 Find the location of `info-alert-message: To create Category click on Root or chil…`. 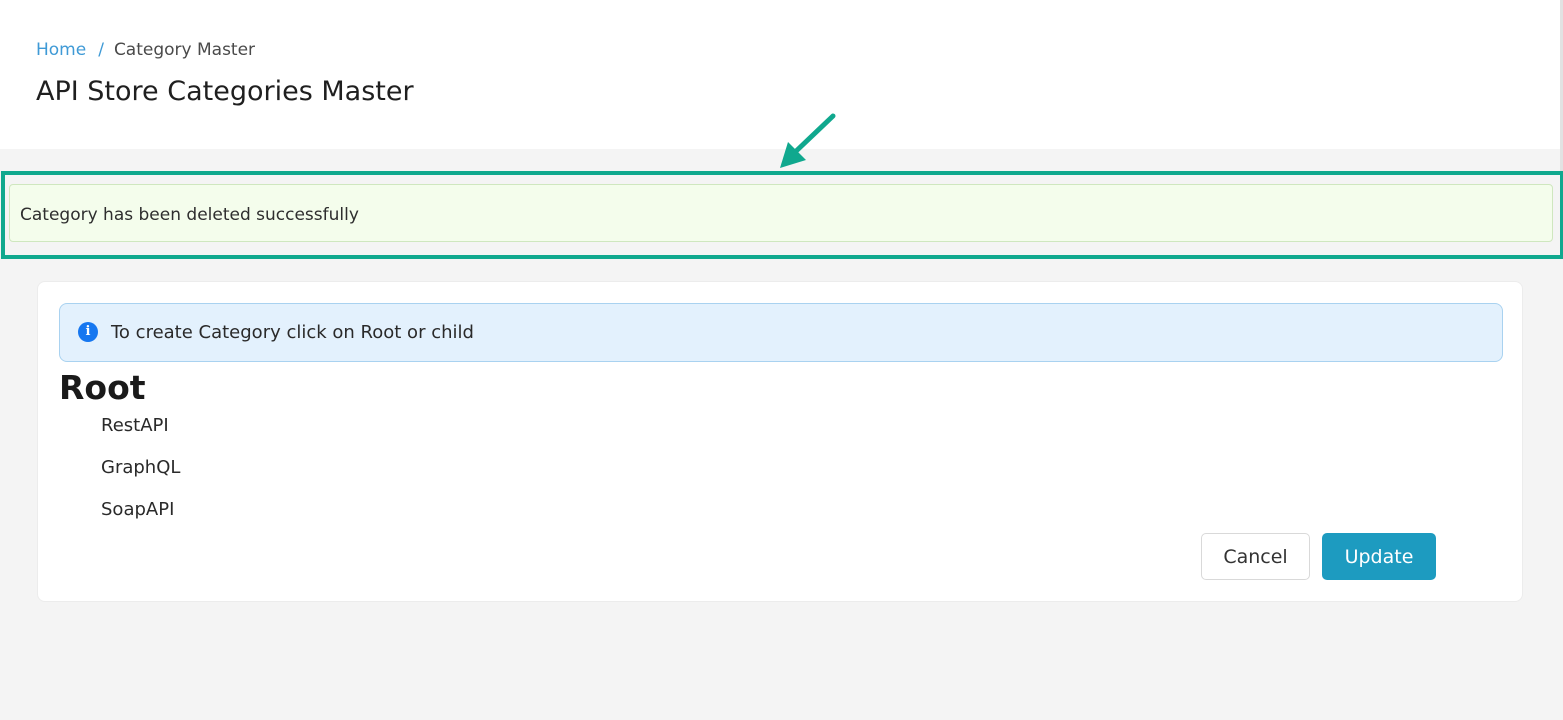

info-alert-message: To create Category click on Root or chil… is located at coordinates (292, 332).